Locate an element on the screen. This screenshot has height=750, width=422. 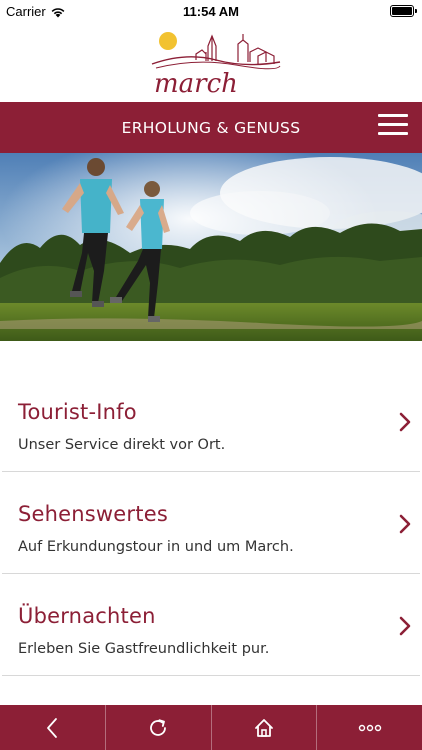
more-icon is located at coordinates (369, 727).